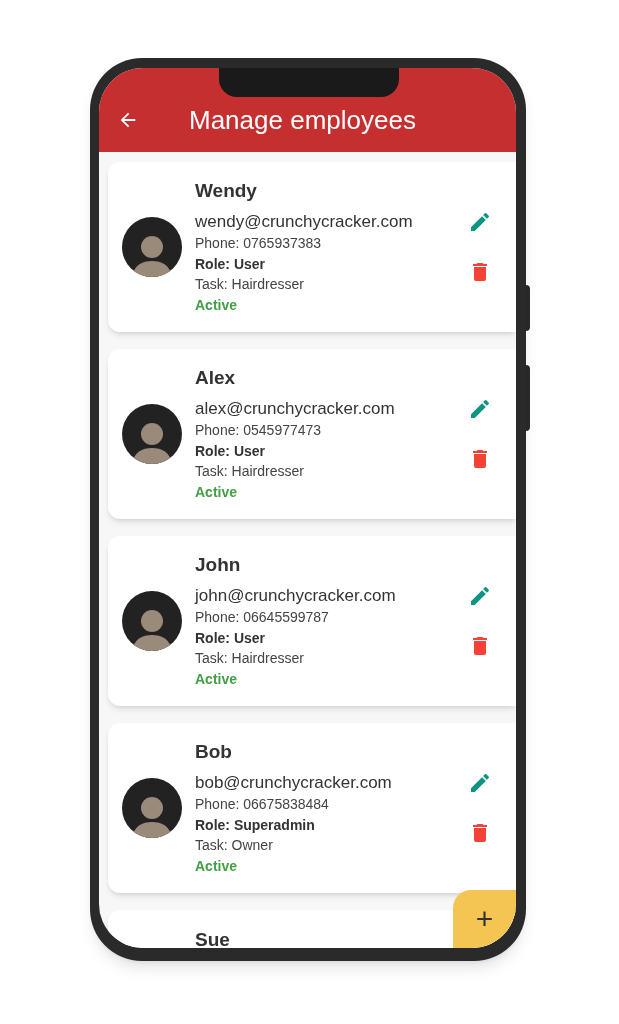 This screenshot has width=619, height=1024. I want to click on employee-email: john@crunchycracker.com, so click(296, 596).